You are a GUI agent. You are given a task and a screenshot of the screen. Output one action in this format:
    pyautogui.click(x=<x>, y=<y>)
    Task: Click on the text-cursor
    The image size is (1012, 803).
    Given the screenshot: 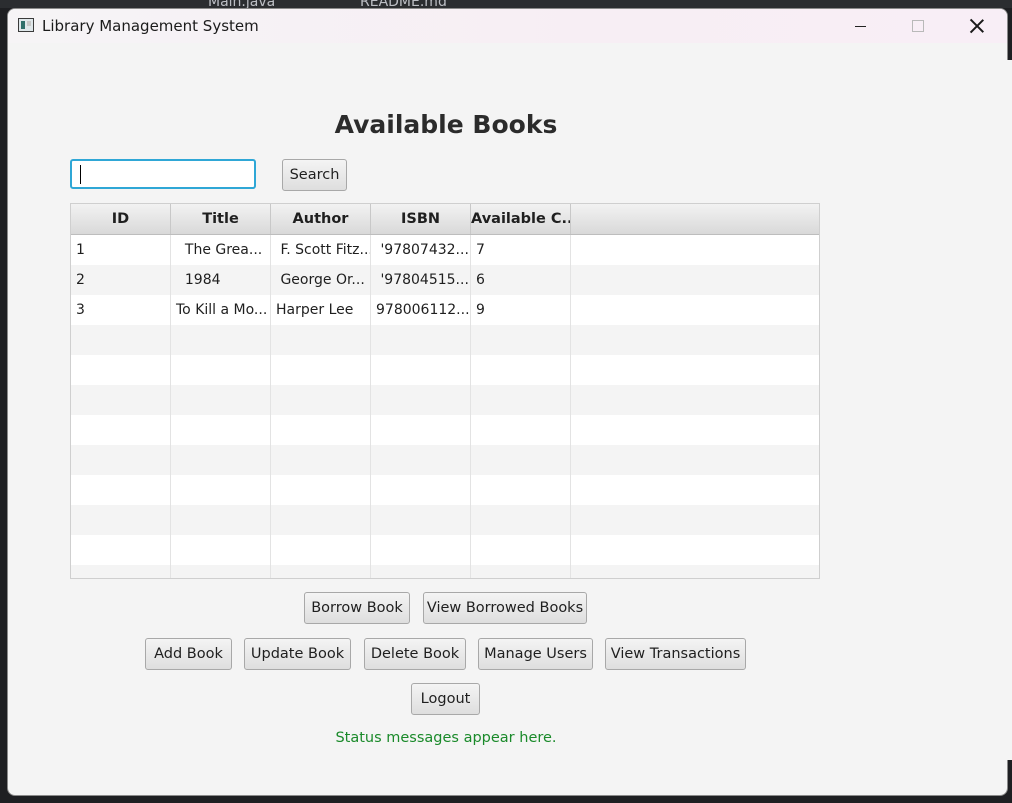 What is the action you would take?
    pyautogui.click(x=80, y=174)
    